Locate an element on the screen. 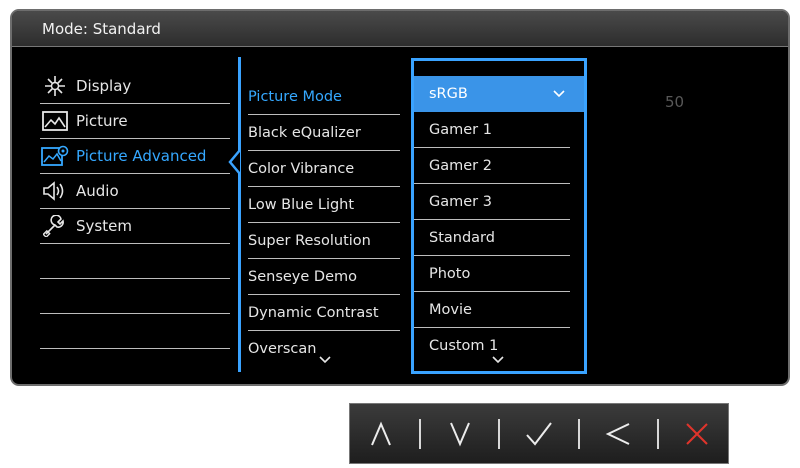 The height and width of the screenshot is (468, 800). main-menu-item-display: Display is located at coordinates (135, 86).